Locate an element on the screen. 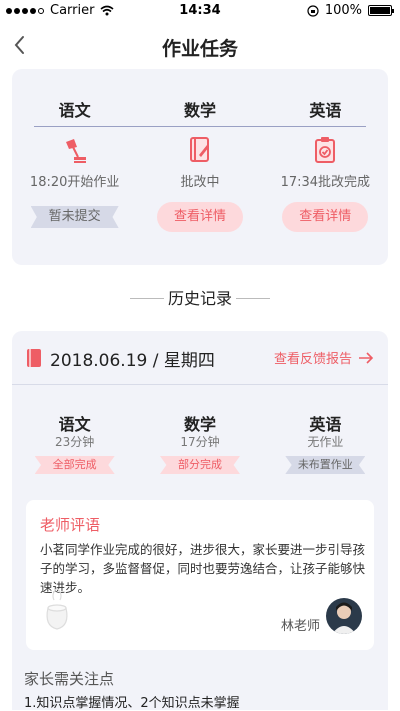  record-duration-chinese: 23分钟 is located at coordinates (75, 442).